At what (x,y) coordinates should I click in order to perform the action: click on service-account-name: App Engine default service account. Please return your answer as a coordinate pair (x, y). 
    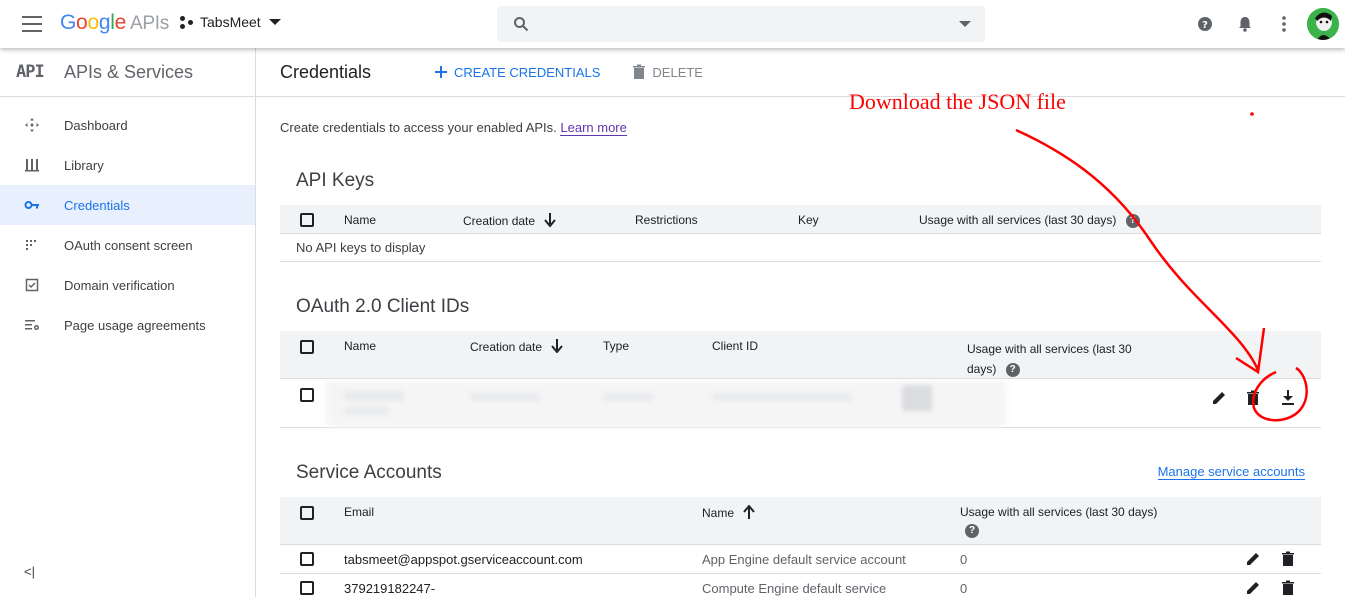
    Looking at the image, I should click on (804, 559).